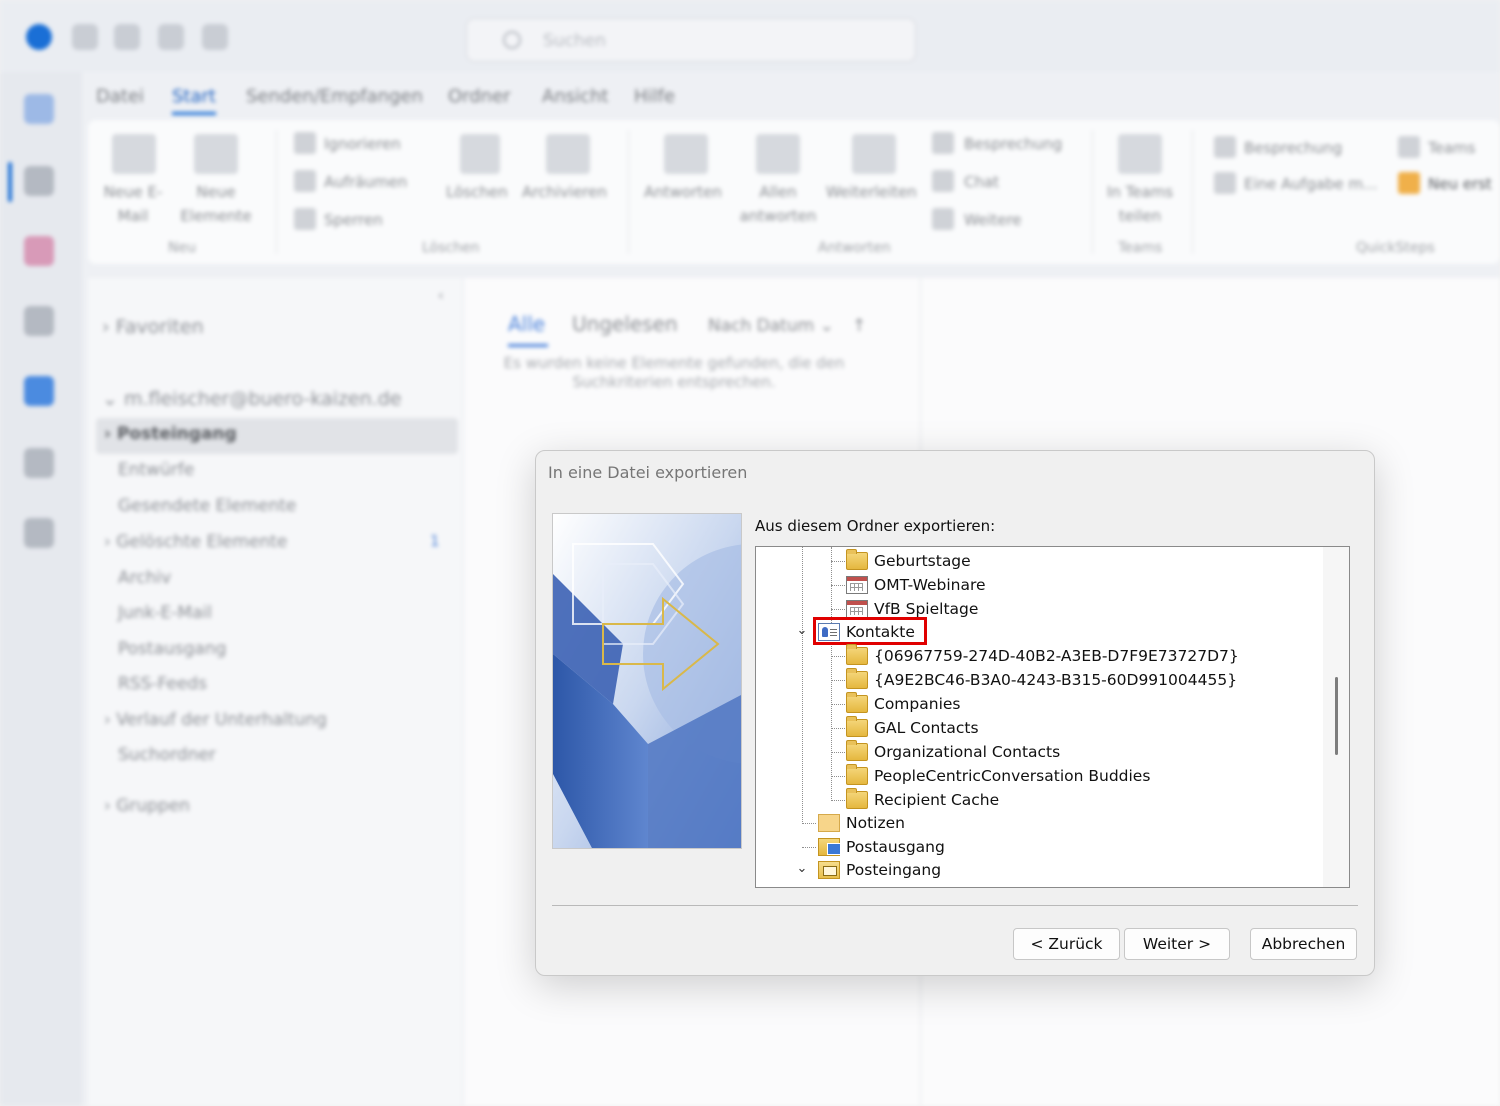 The image size is (1500, 1106). I want to click on account-label: m.fleischer@buero-kaizen.de, so click(262, 399).